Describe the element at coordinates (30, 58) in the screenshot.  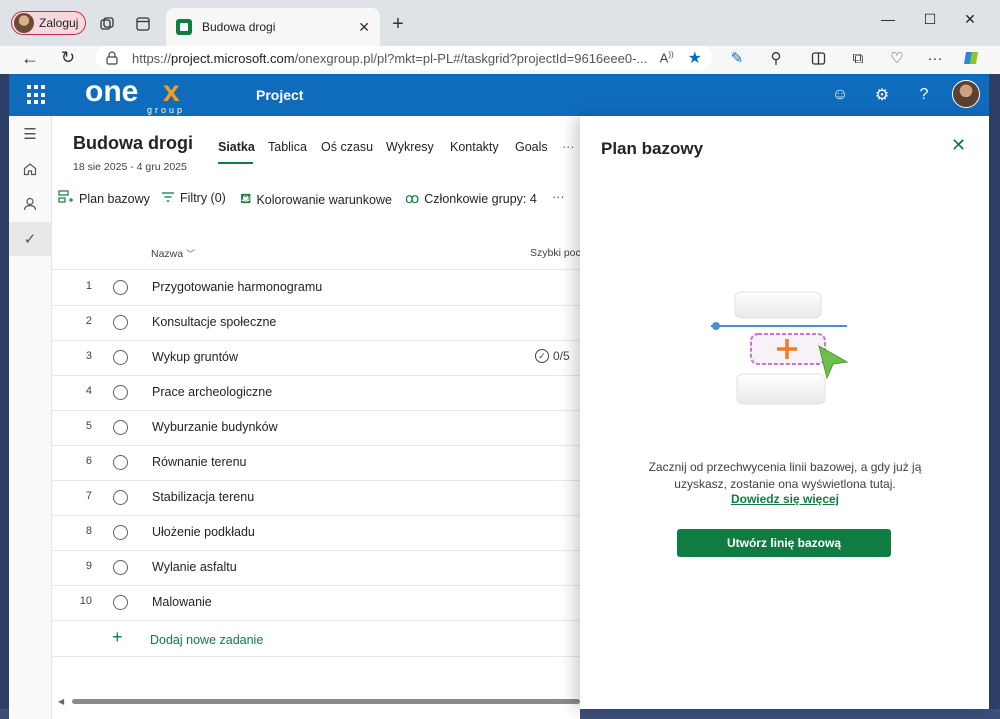
I see `back-icon: ←` at that location.